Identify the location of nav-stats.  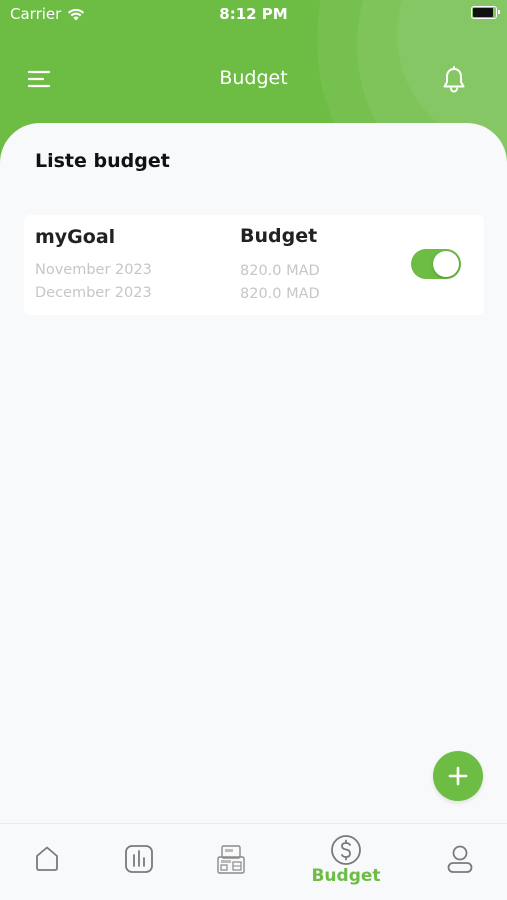
(139, 862).